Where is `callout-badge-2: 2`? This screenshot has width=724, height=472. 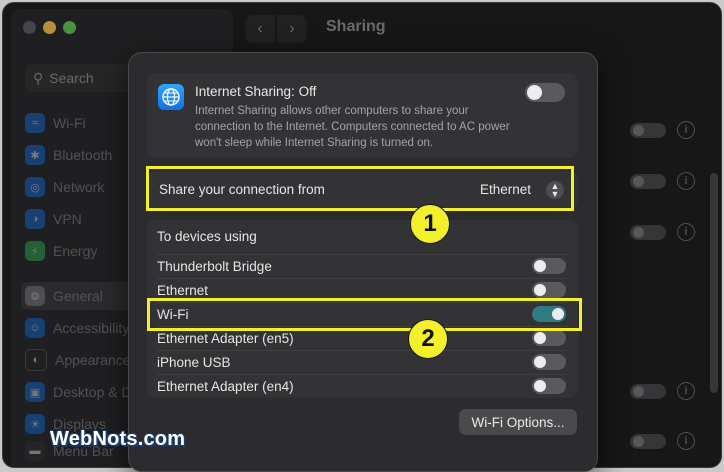 callout-badge-2: 2 is located at coordinates (428, 339).